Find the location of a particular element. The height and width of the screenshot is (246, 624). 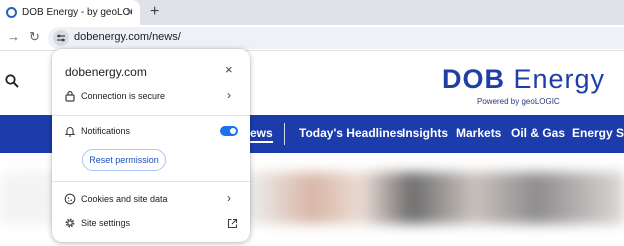

gear-icon is located at coordinates (70, 223).